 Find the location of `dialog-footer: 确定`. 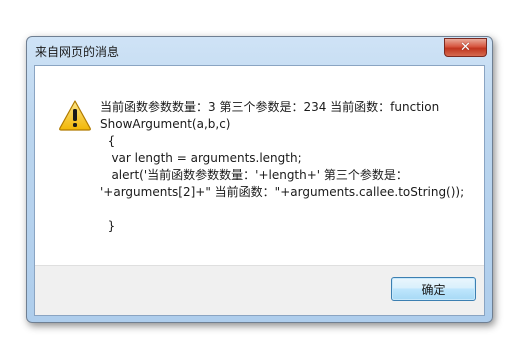

dialog-footer: 确定 is located at coordinates (259, 290).